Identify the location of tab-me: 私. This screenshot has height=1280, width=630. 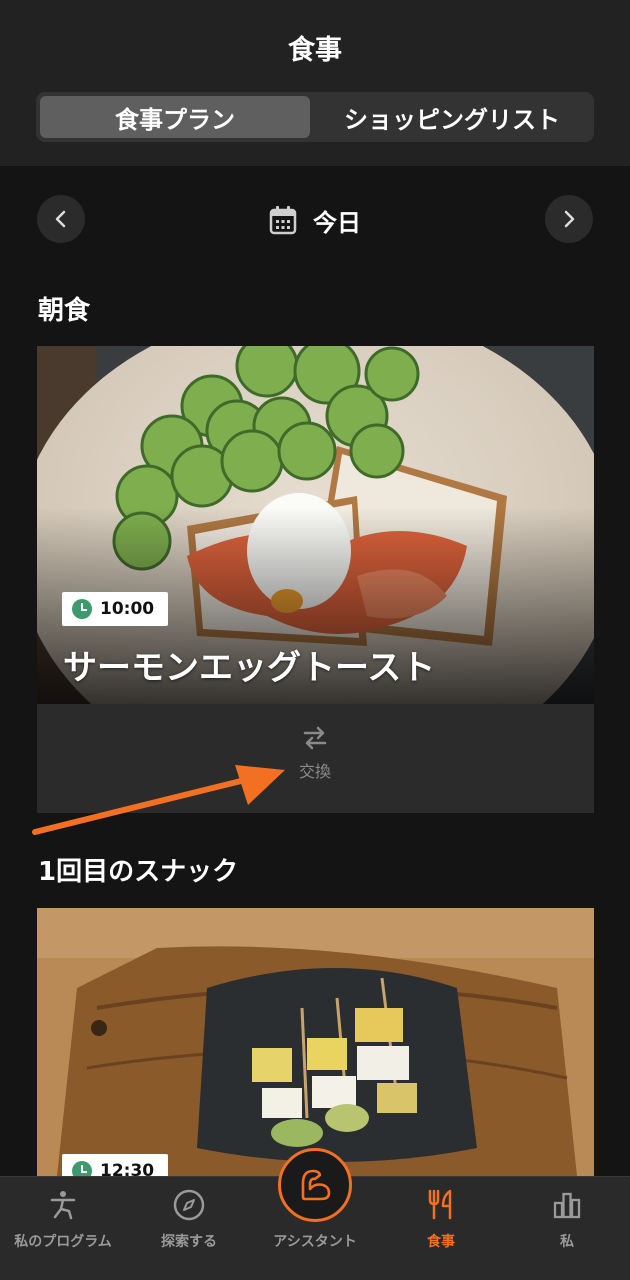
(567, 1227).